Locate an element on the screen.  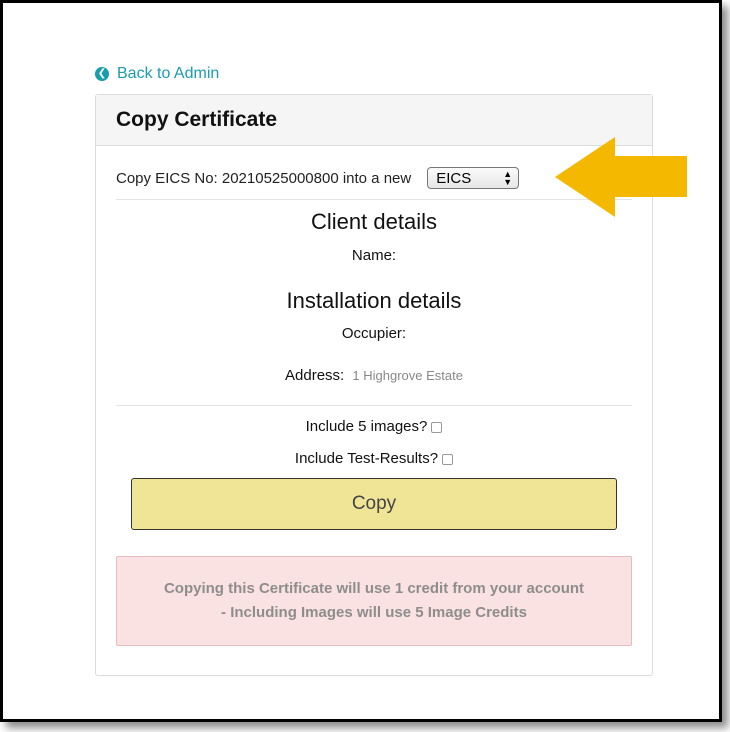
select-arrows-icon: ▲ ▼ is located at coordinates (508, 178).